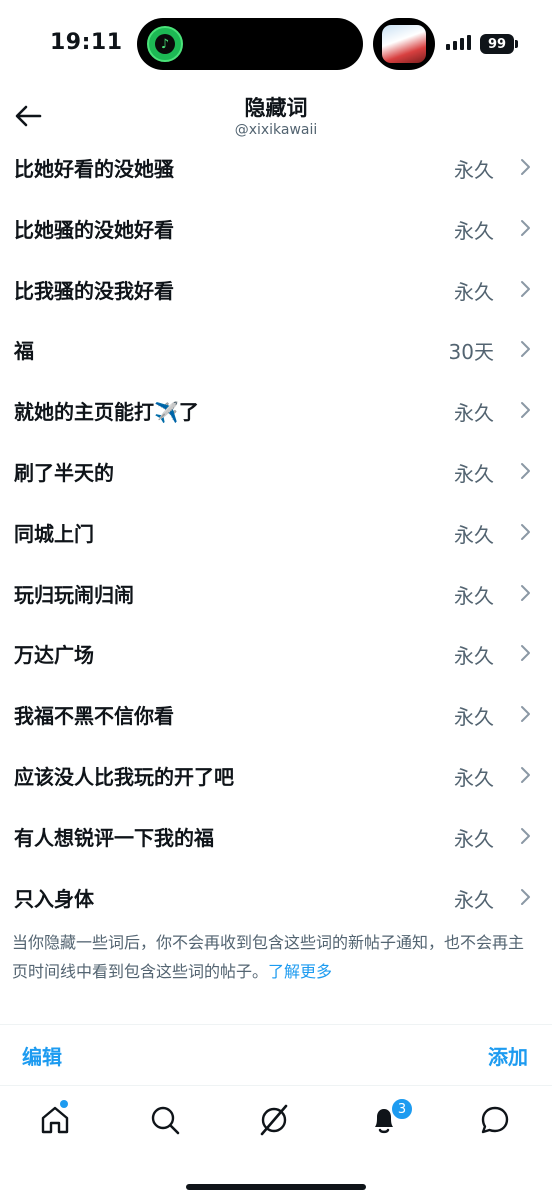 This screenshot has width=552, height=1200. Describe the element at coordinates (54, 898) in the screenshot. I see `muted-word-label: 只入身体` at that location.